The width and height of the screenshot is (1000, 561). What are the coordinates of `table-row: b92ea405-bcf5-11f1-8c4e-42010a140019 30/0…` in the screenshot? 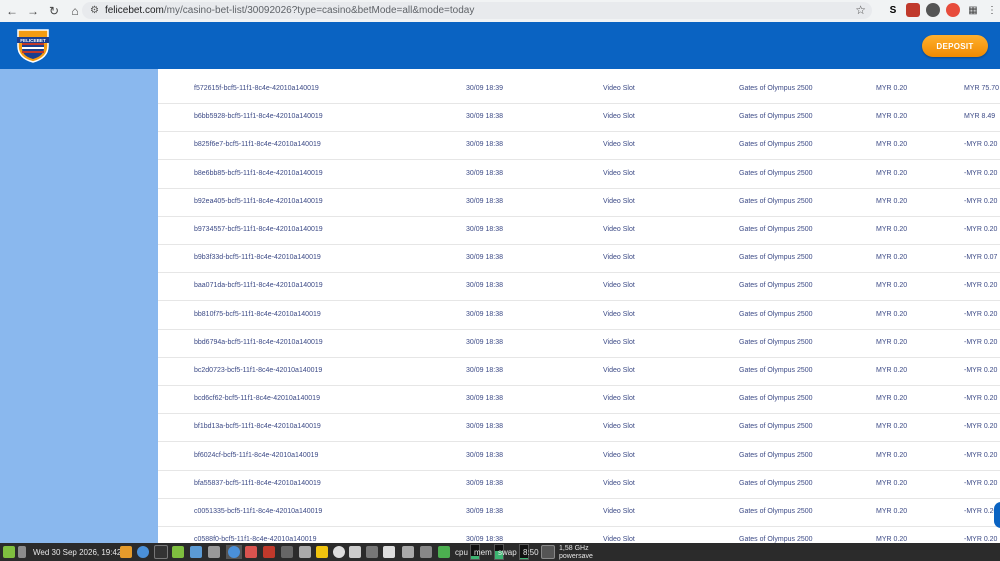 It's located at (579, 202).